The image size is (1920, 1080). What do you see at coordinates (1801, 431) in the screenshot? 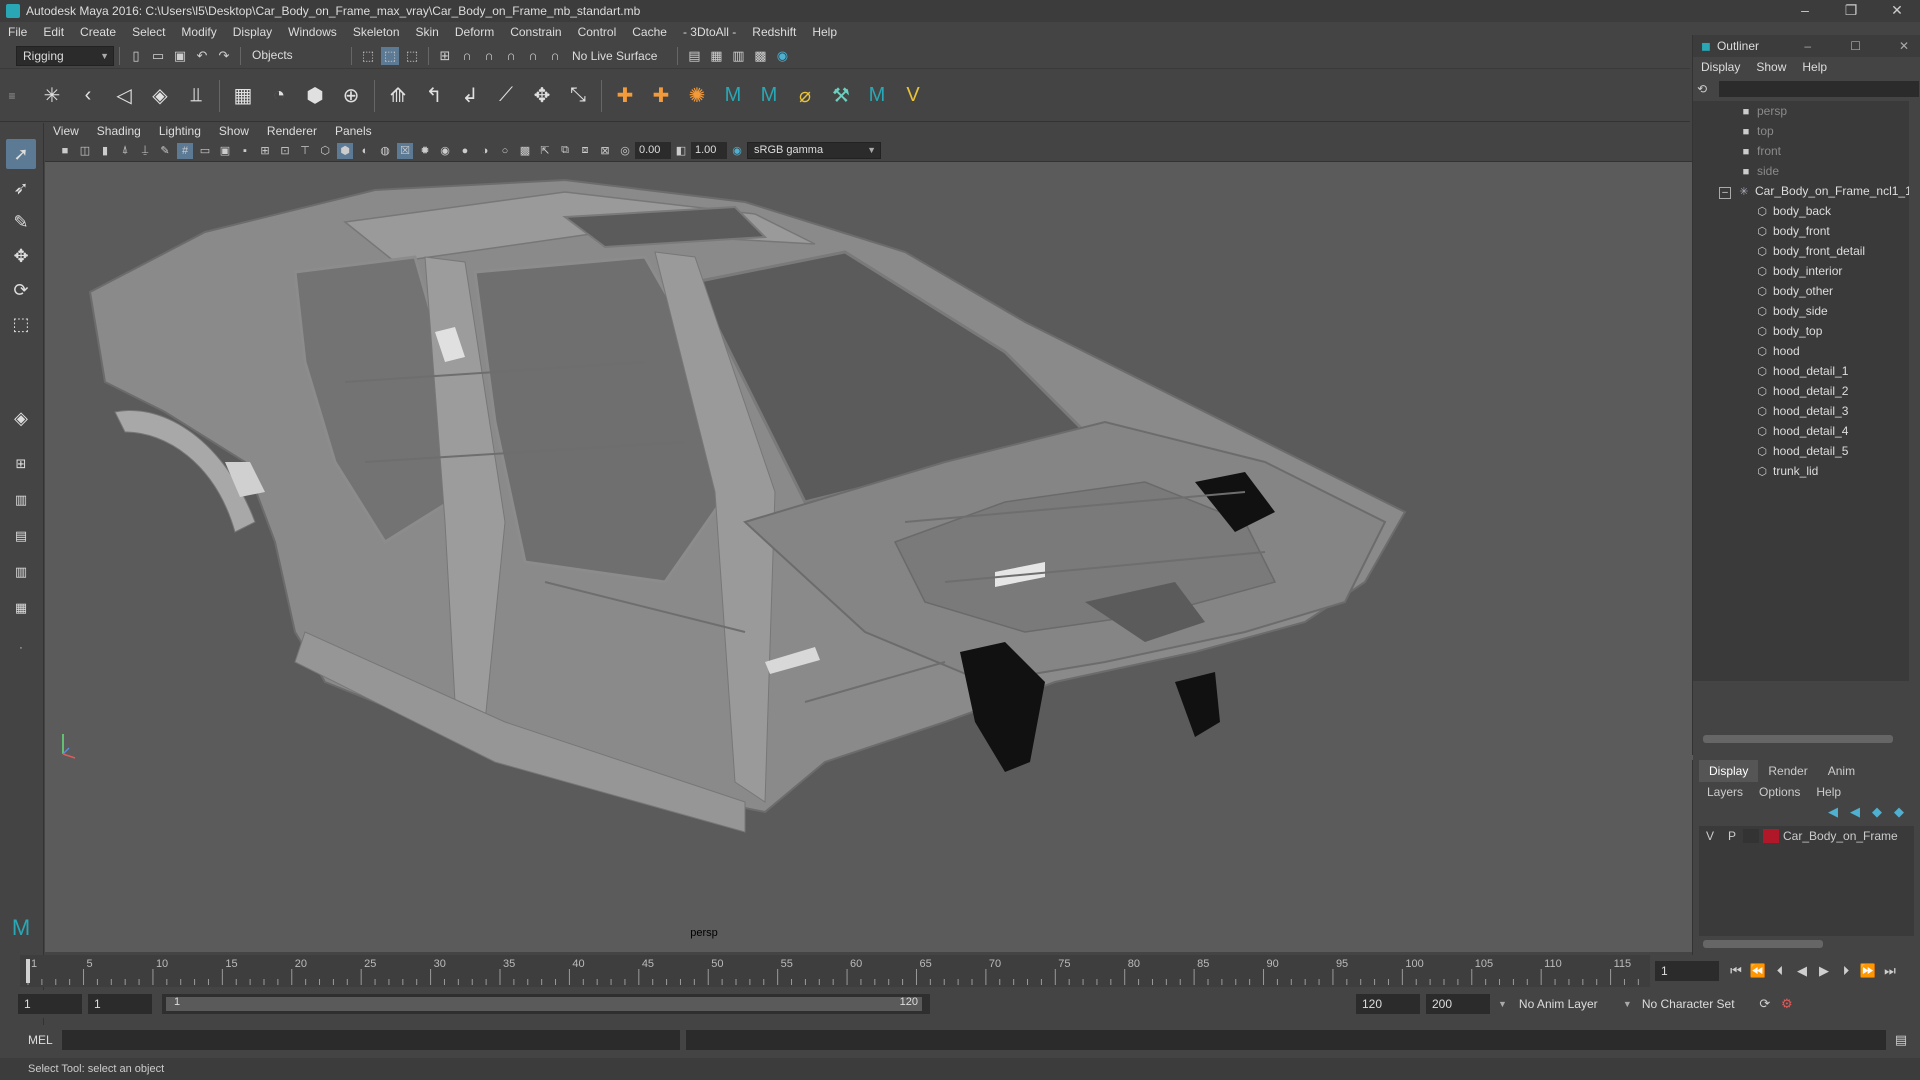
I see `outliner-item-hood-detail-4: ⬡ hood_detail_4` at bounding box center [1801, 431].